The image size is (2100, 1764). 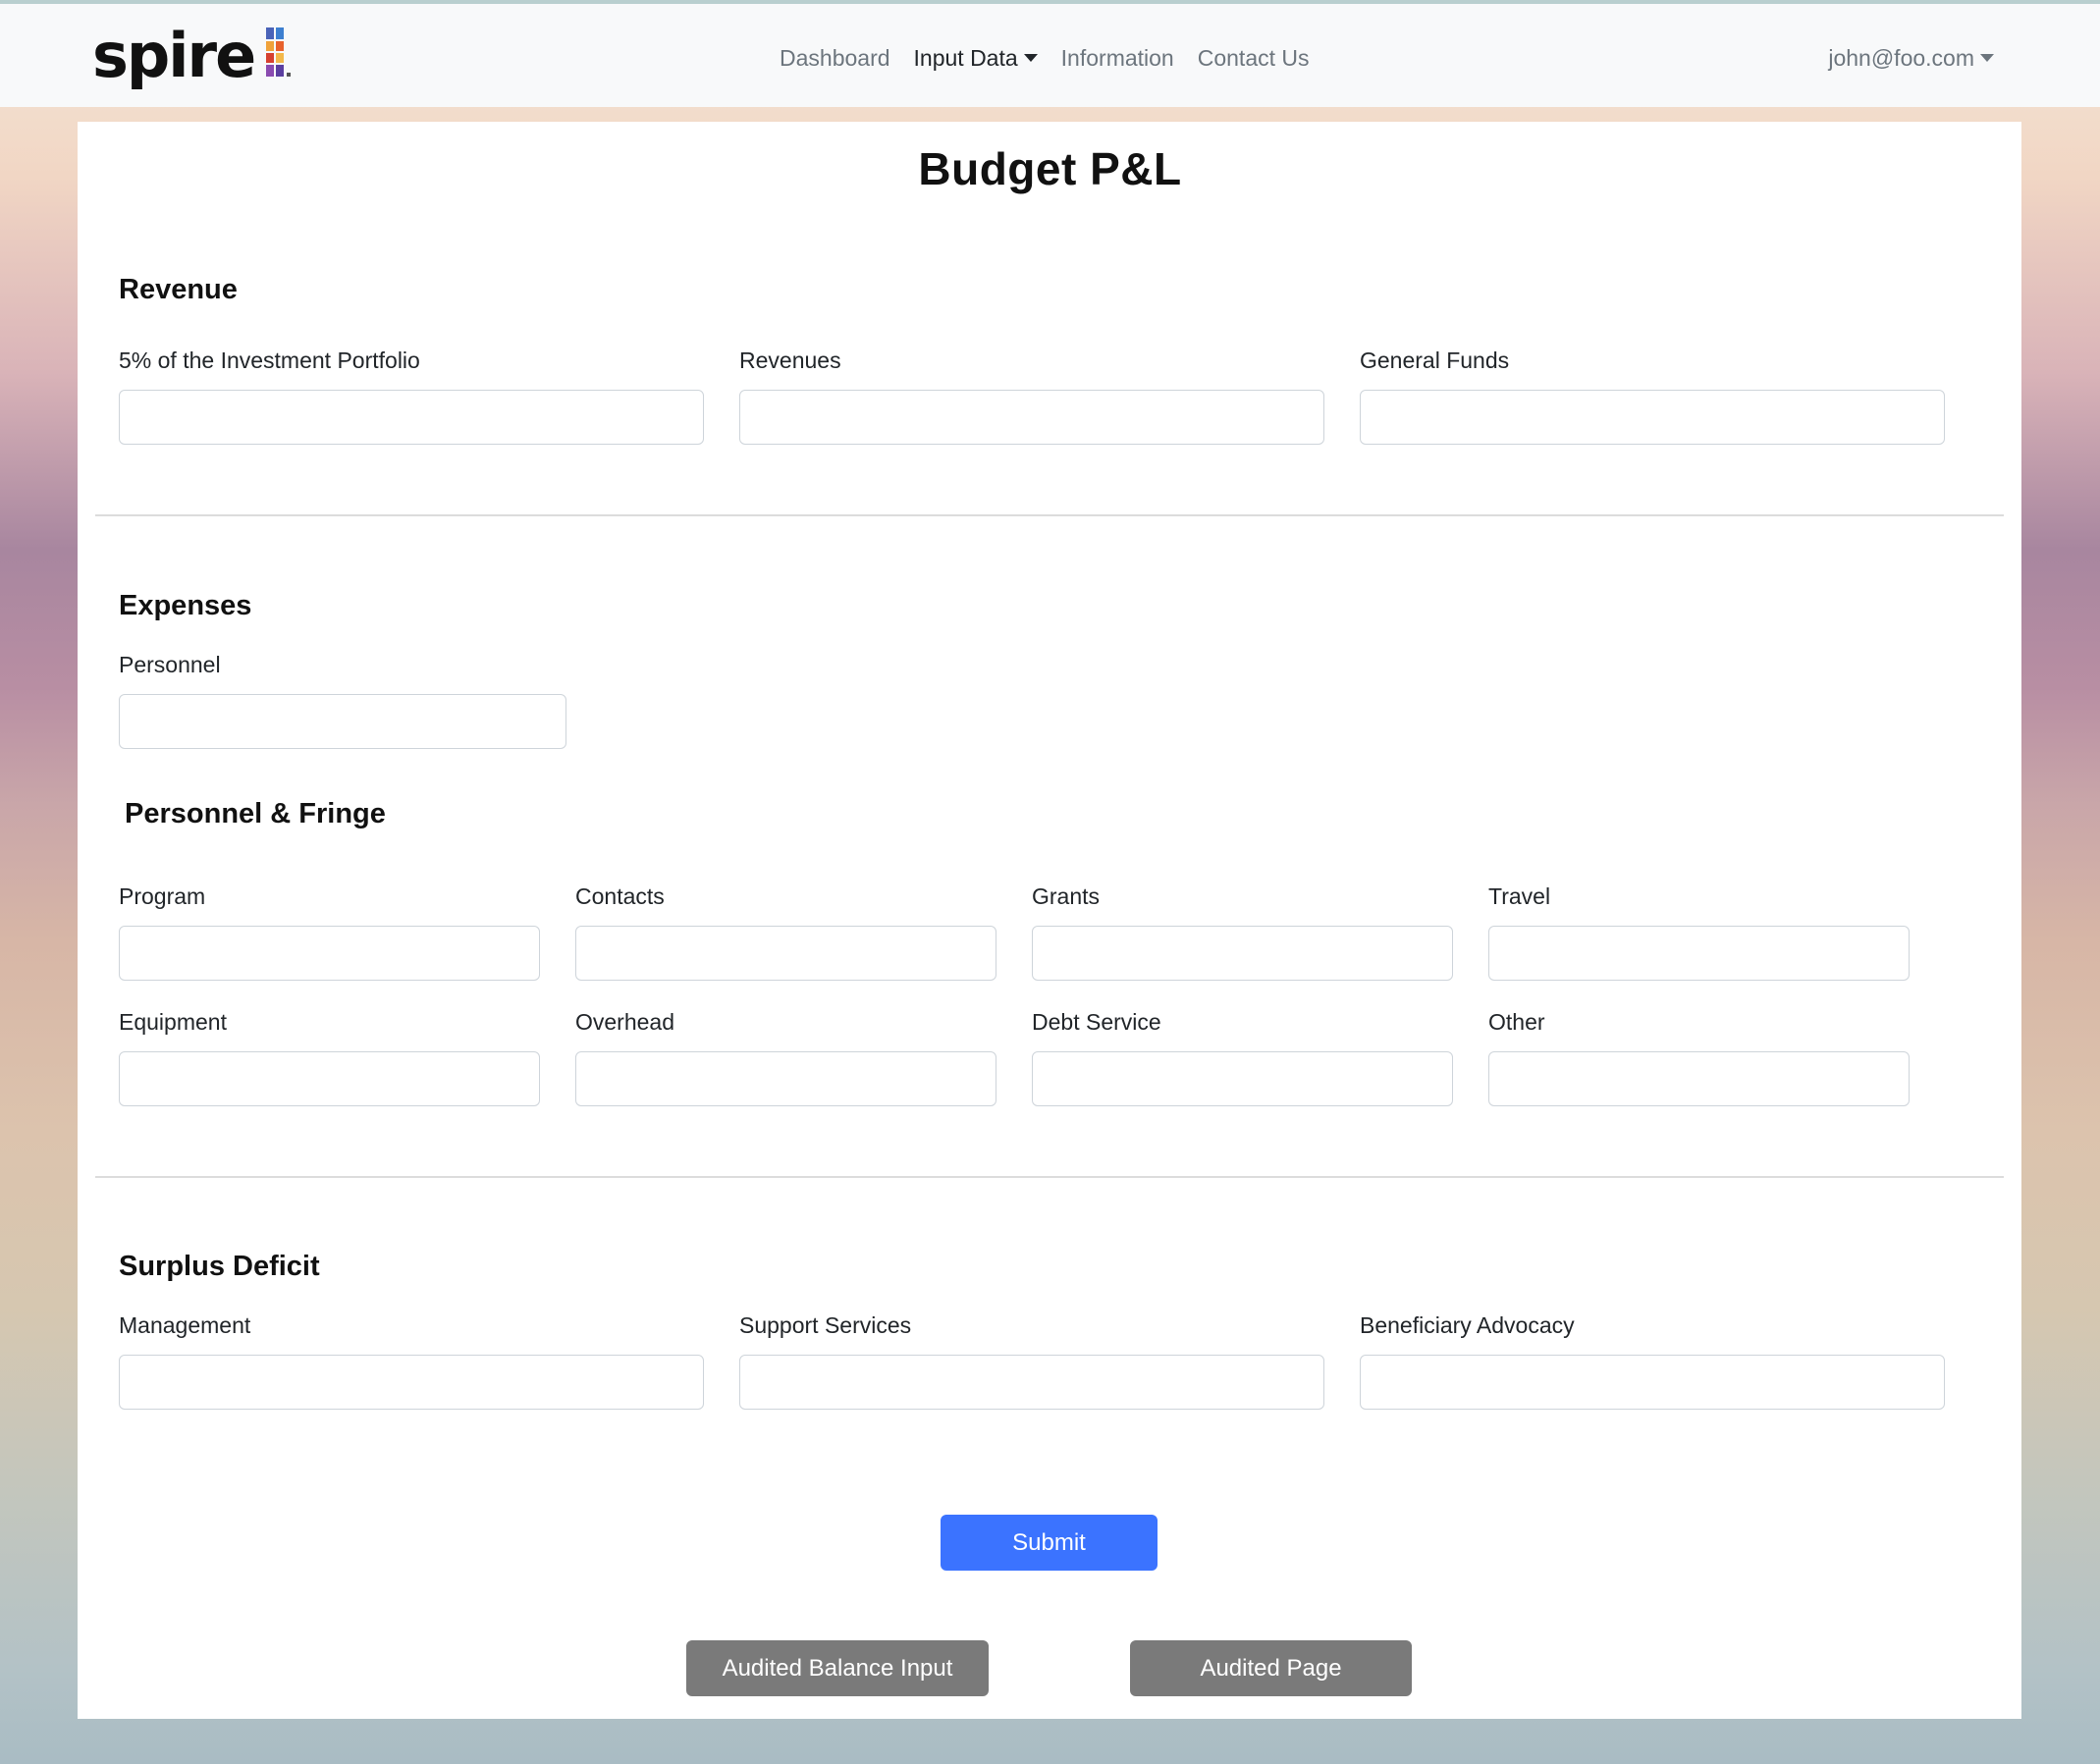 What do you see at coordinates (411, 417) in the screenshot?
I see `investment-portfolio-input` at bounding box center [411, 417].